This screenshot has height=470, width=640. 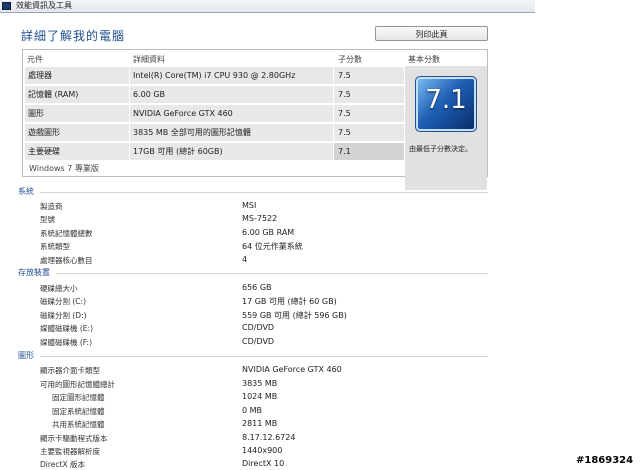 What do you see at coordinates (344, 151) in the screenshot?
I see `component-subscore: 7.1` at bounding box center [344, 151].